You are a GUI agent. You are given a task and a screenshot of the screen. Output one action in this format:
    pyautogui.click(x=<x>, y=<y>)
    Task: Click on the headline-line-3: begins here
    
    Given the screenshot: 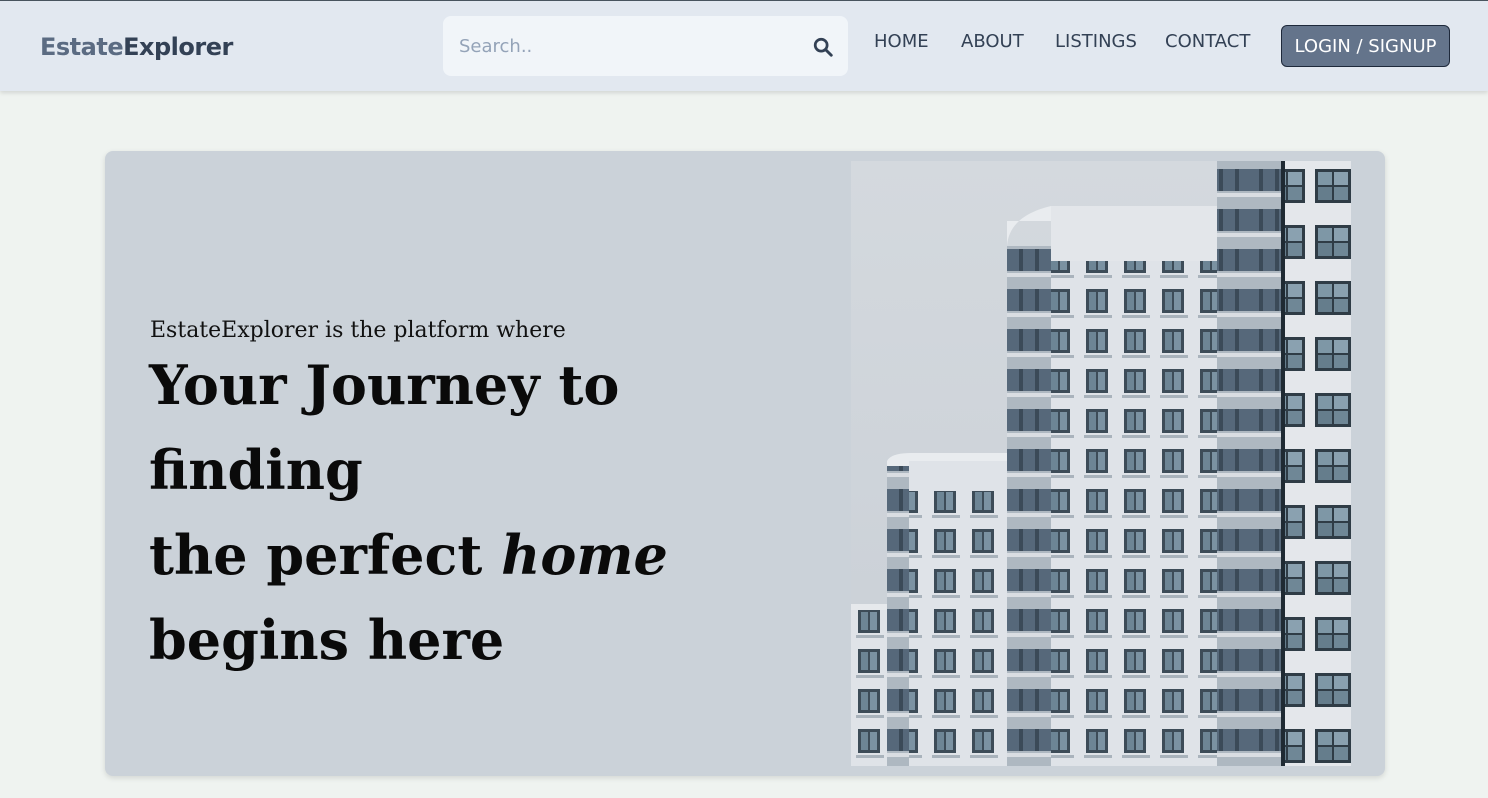 What is the action you would take?
    pyautogui.click(x=327, y=640)
    